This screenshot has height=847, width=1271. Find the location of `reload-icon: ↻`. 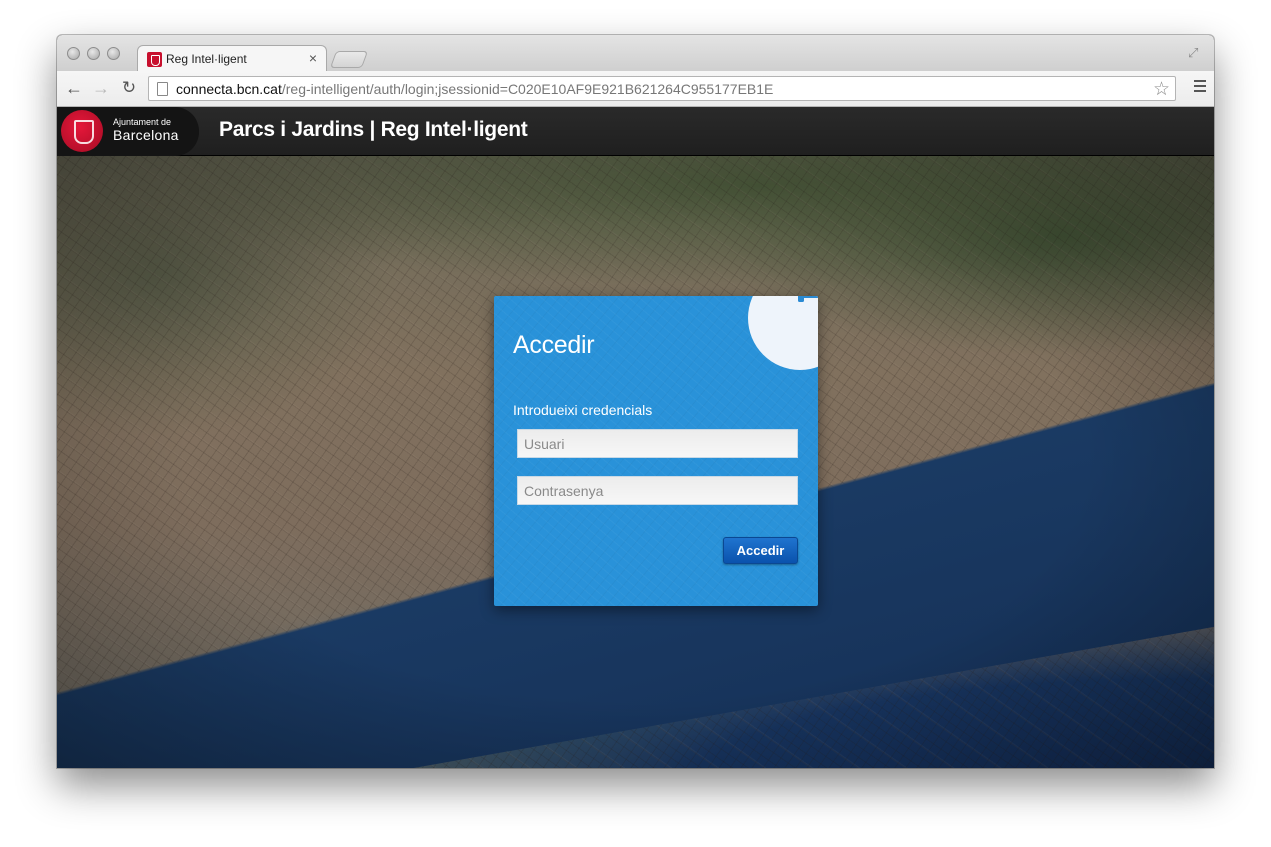

reload-icon: ↻ is located at coordinates (129, 88).